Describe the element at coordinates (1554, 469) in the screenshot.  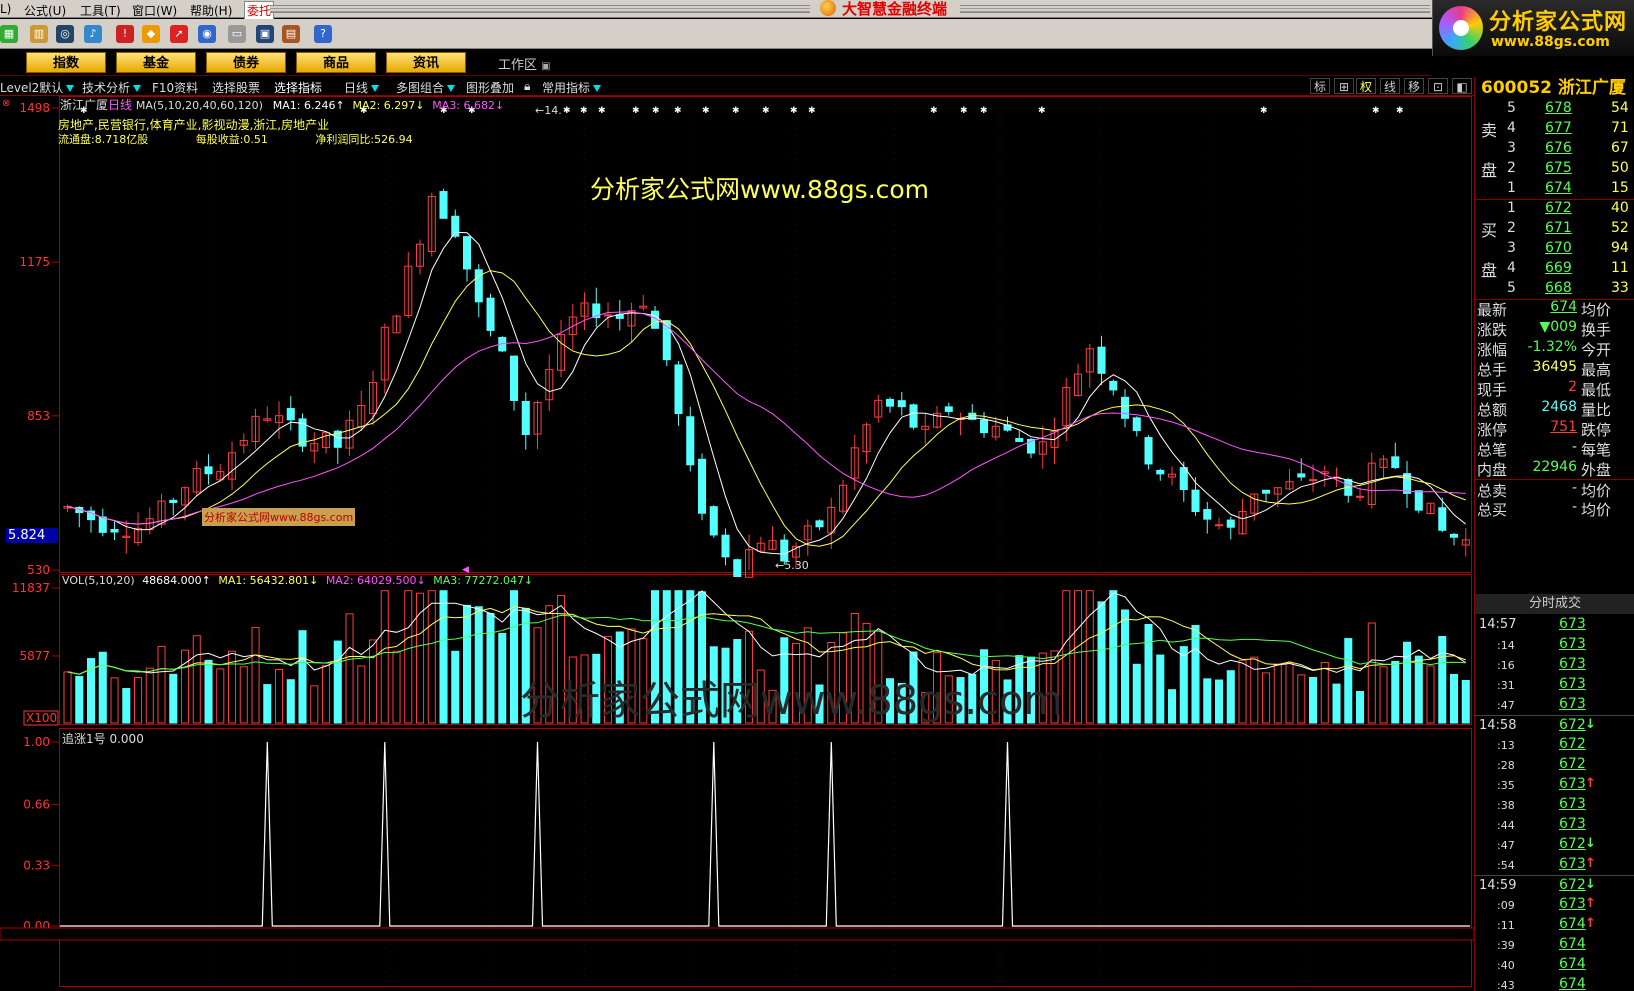
I see `quote-row: 内盘 22946 外盘` at that location.